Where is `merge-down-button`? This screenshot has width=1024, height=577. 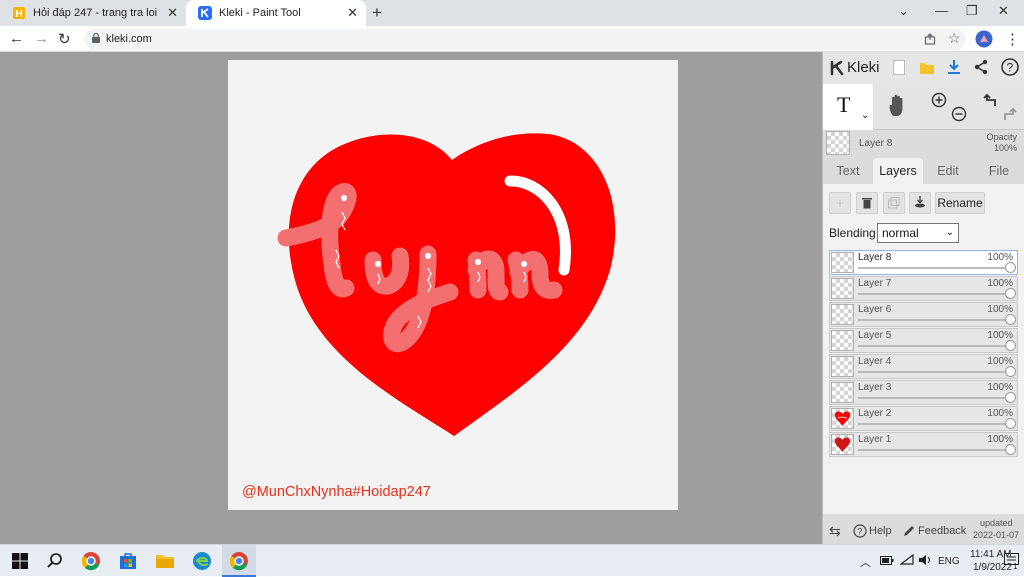 merge-down-button is located at coordinates (920, 203).